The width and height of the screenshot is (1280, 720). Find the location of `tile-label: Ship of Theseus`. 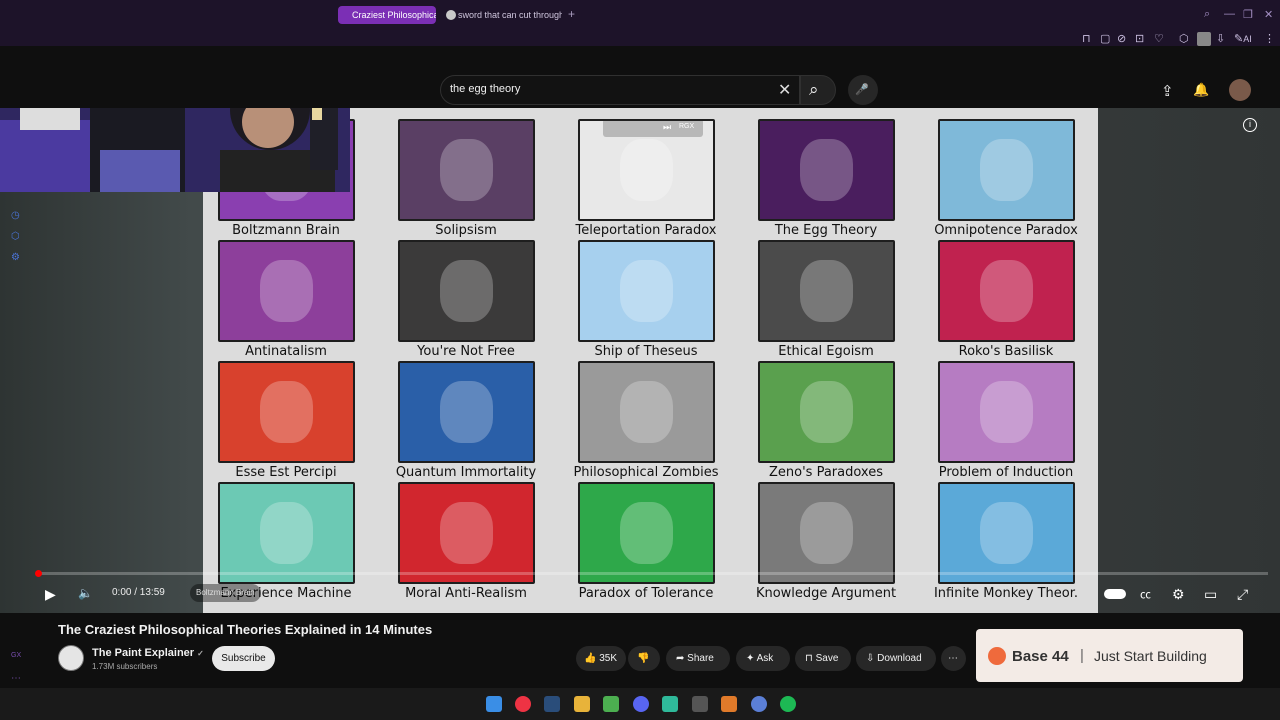

tile-label: Ship of Theseus is located at coordinates (646, 351).